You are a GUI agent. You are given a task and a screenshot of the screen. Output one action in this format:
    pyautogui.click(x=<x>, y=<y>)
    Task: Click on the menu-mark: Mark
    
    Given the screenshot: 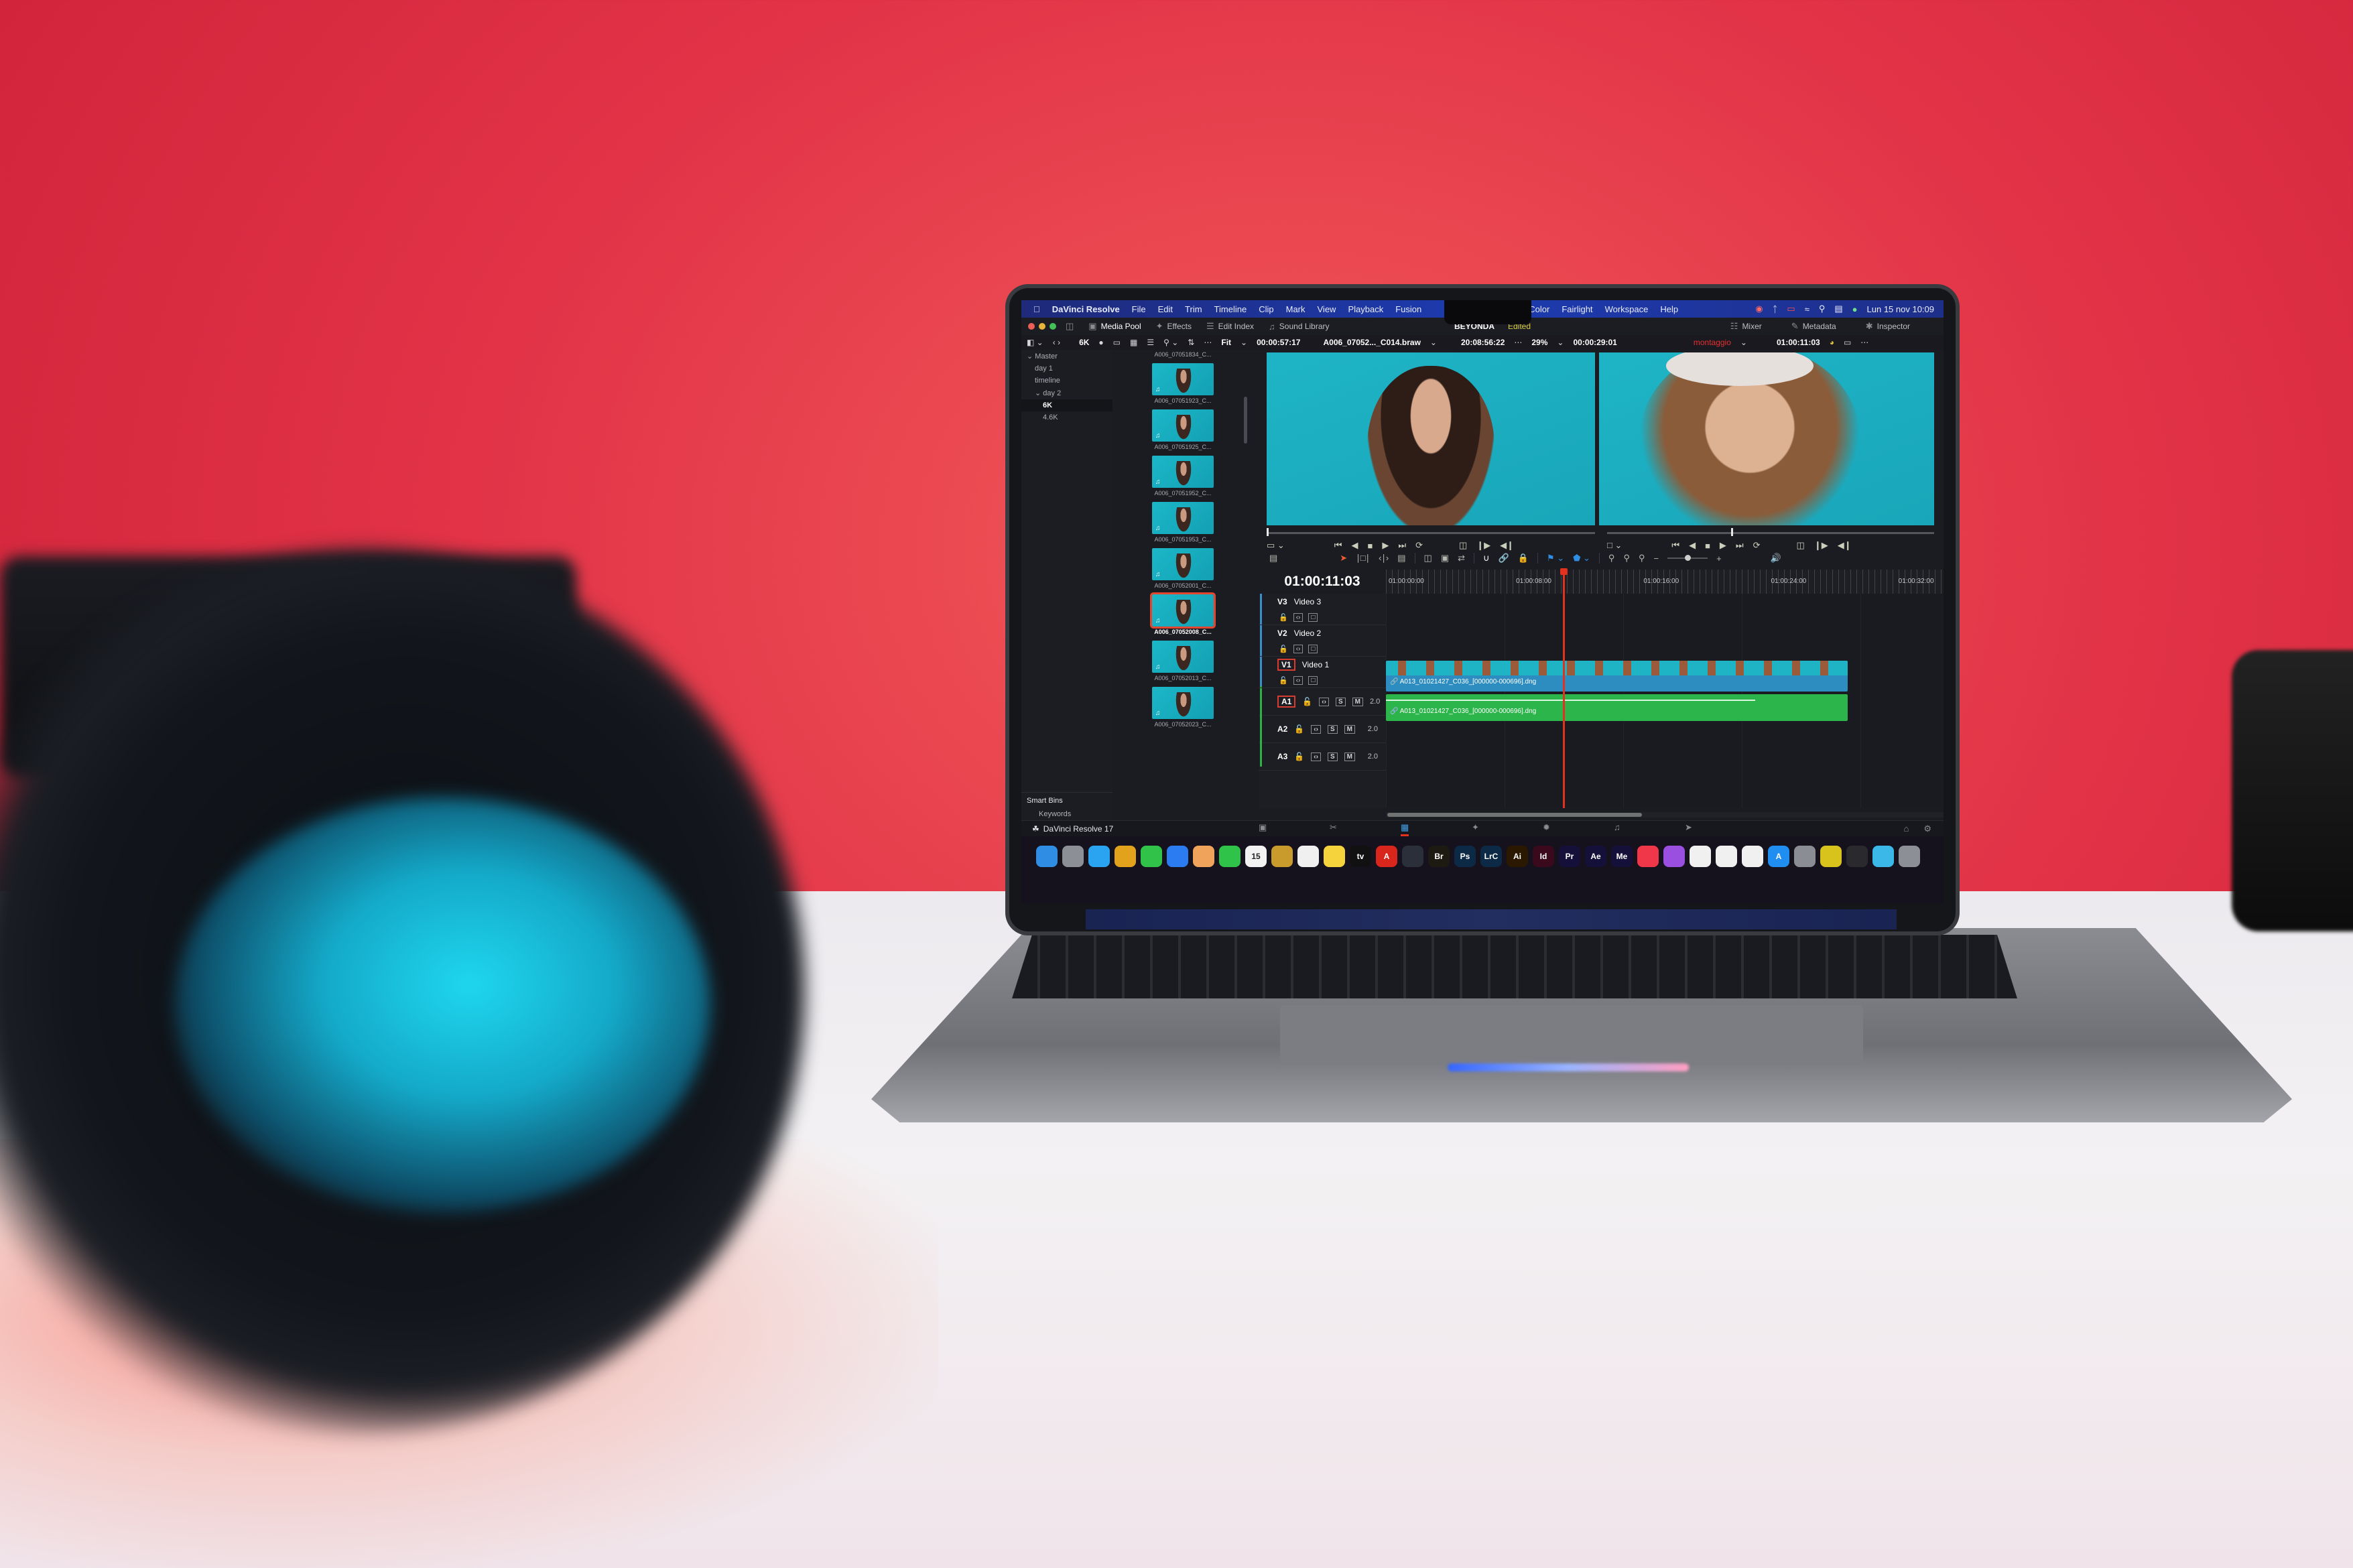 What is the action you would take?
    pyautogui.click(x=1296, y=309)
    